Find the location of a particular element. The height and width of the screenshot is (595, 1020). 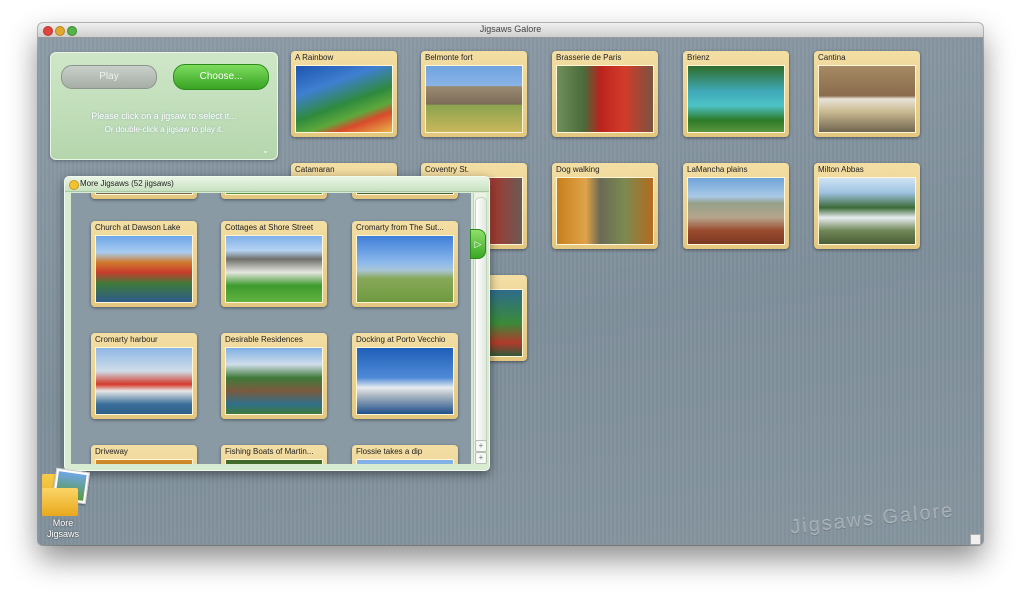

jigsaw-label: Docking at Porto Vecchio is located at coordinates (401, 339).